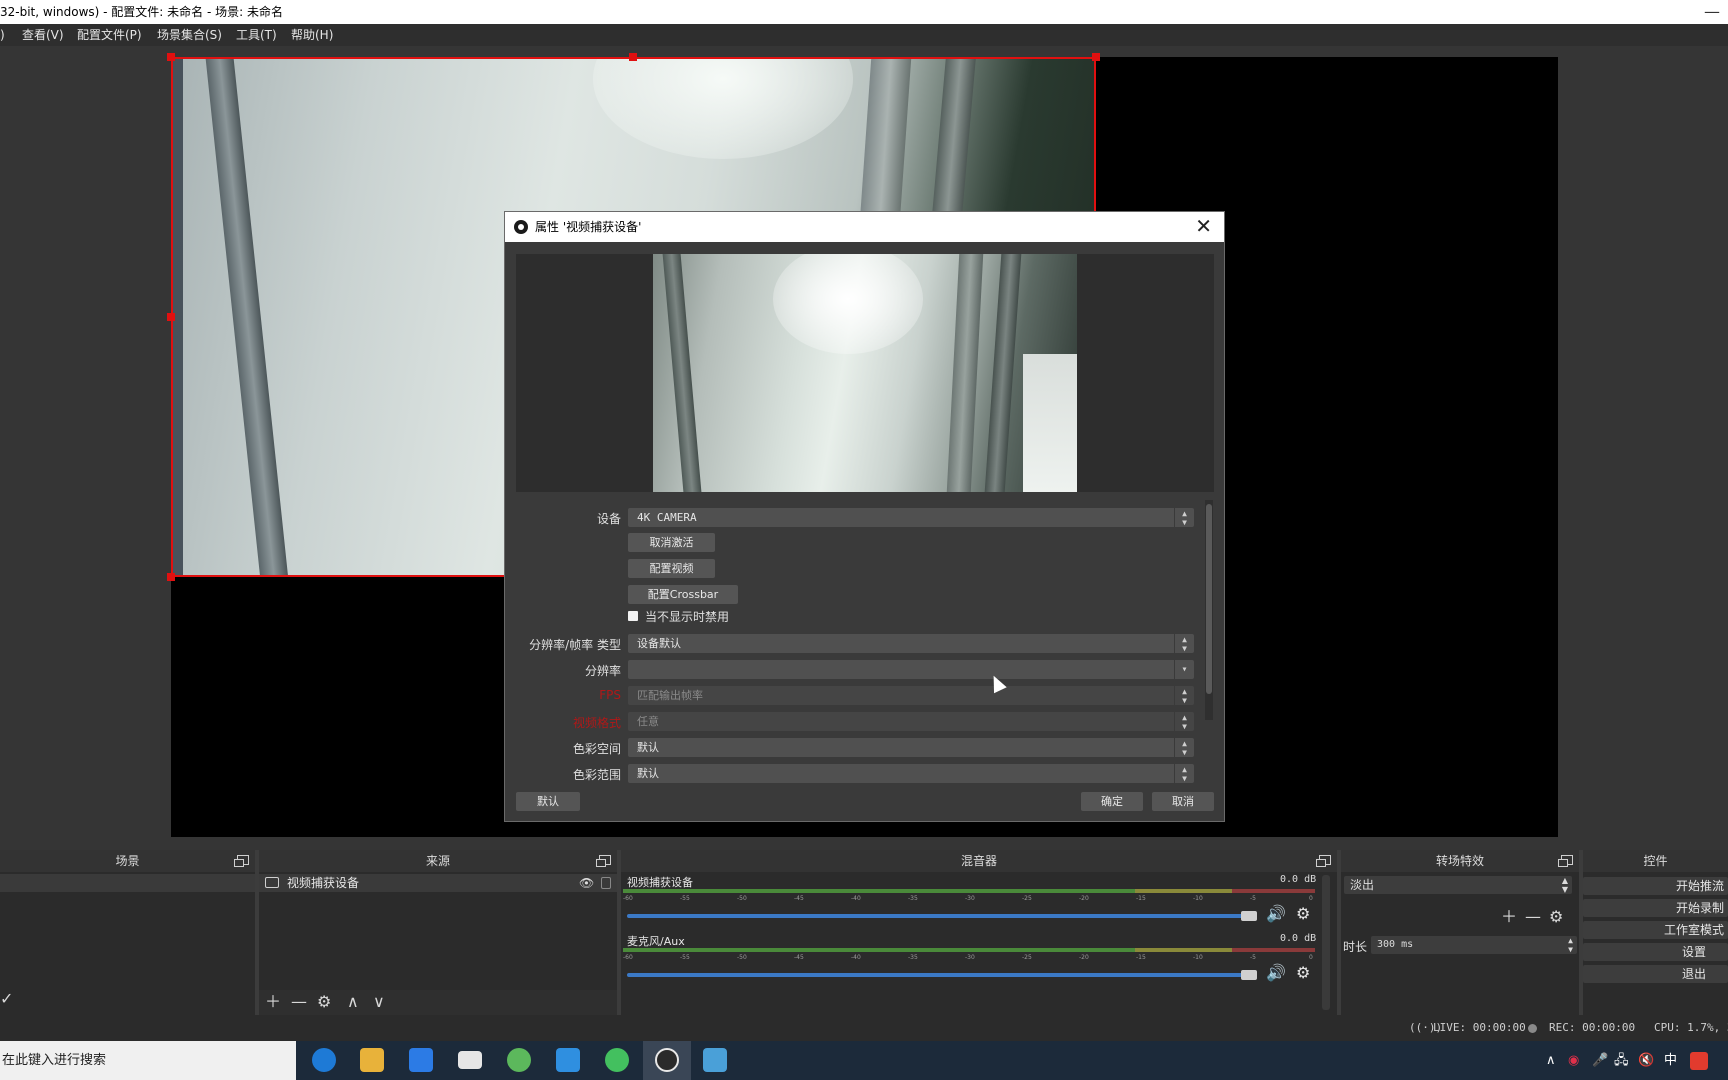 This screenshot has width=1728, height=1080. Describe the element at coordinates (1655, 886) in the screenshot. I see `start-streaming-button: 开始推流` at that location.